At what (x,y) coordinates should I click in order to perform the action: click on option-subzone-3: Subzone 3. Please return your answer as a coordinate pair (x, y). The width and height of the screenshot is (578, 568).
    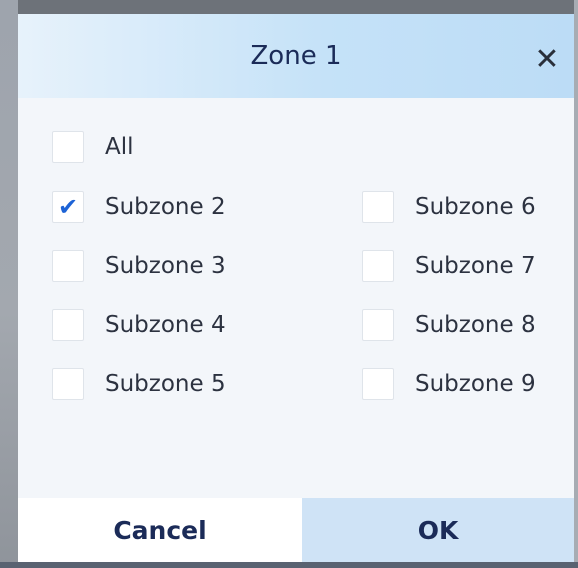
    Looking at the image, I should click on (139, 266).